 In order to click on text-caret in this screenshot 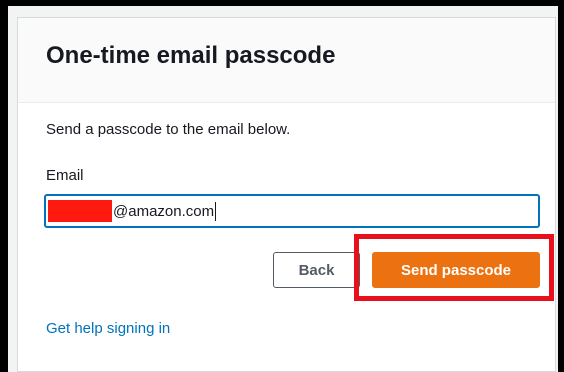, I will do `click(216, 211)`.